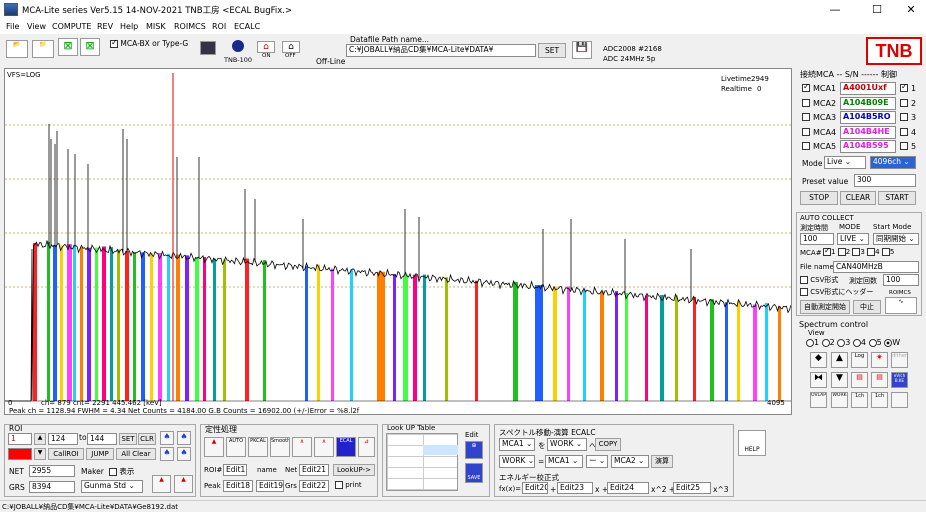 Image resolution: width=926 pixels, height=512 pixels. Describe the element at coordinates (582, 50) in the screenshot. I see `floppy-icon: 💾` at that location.